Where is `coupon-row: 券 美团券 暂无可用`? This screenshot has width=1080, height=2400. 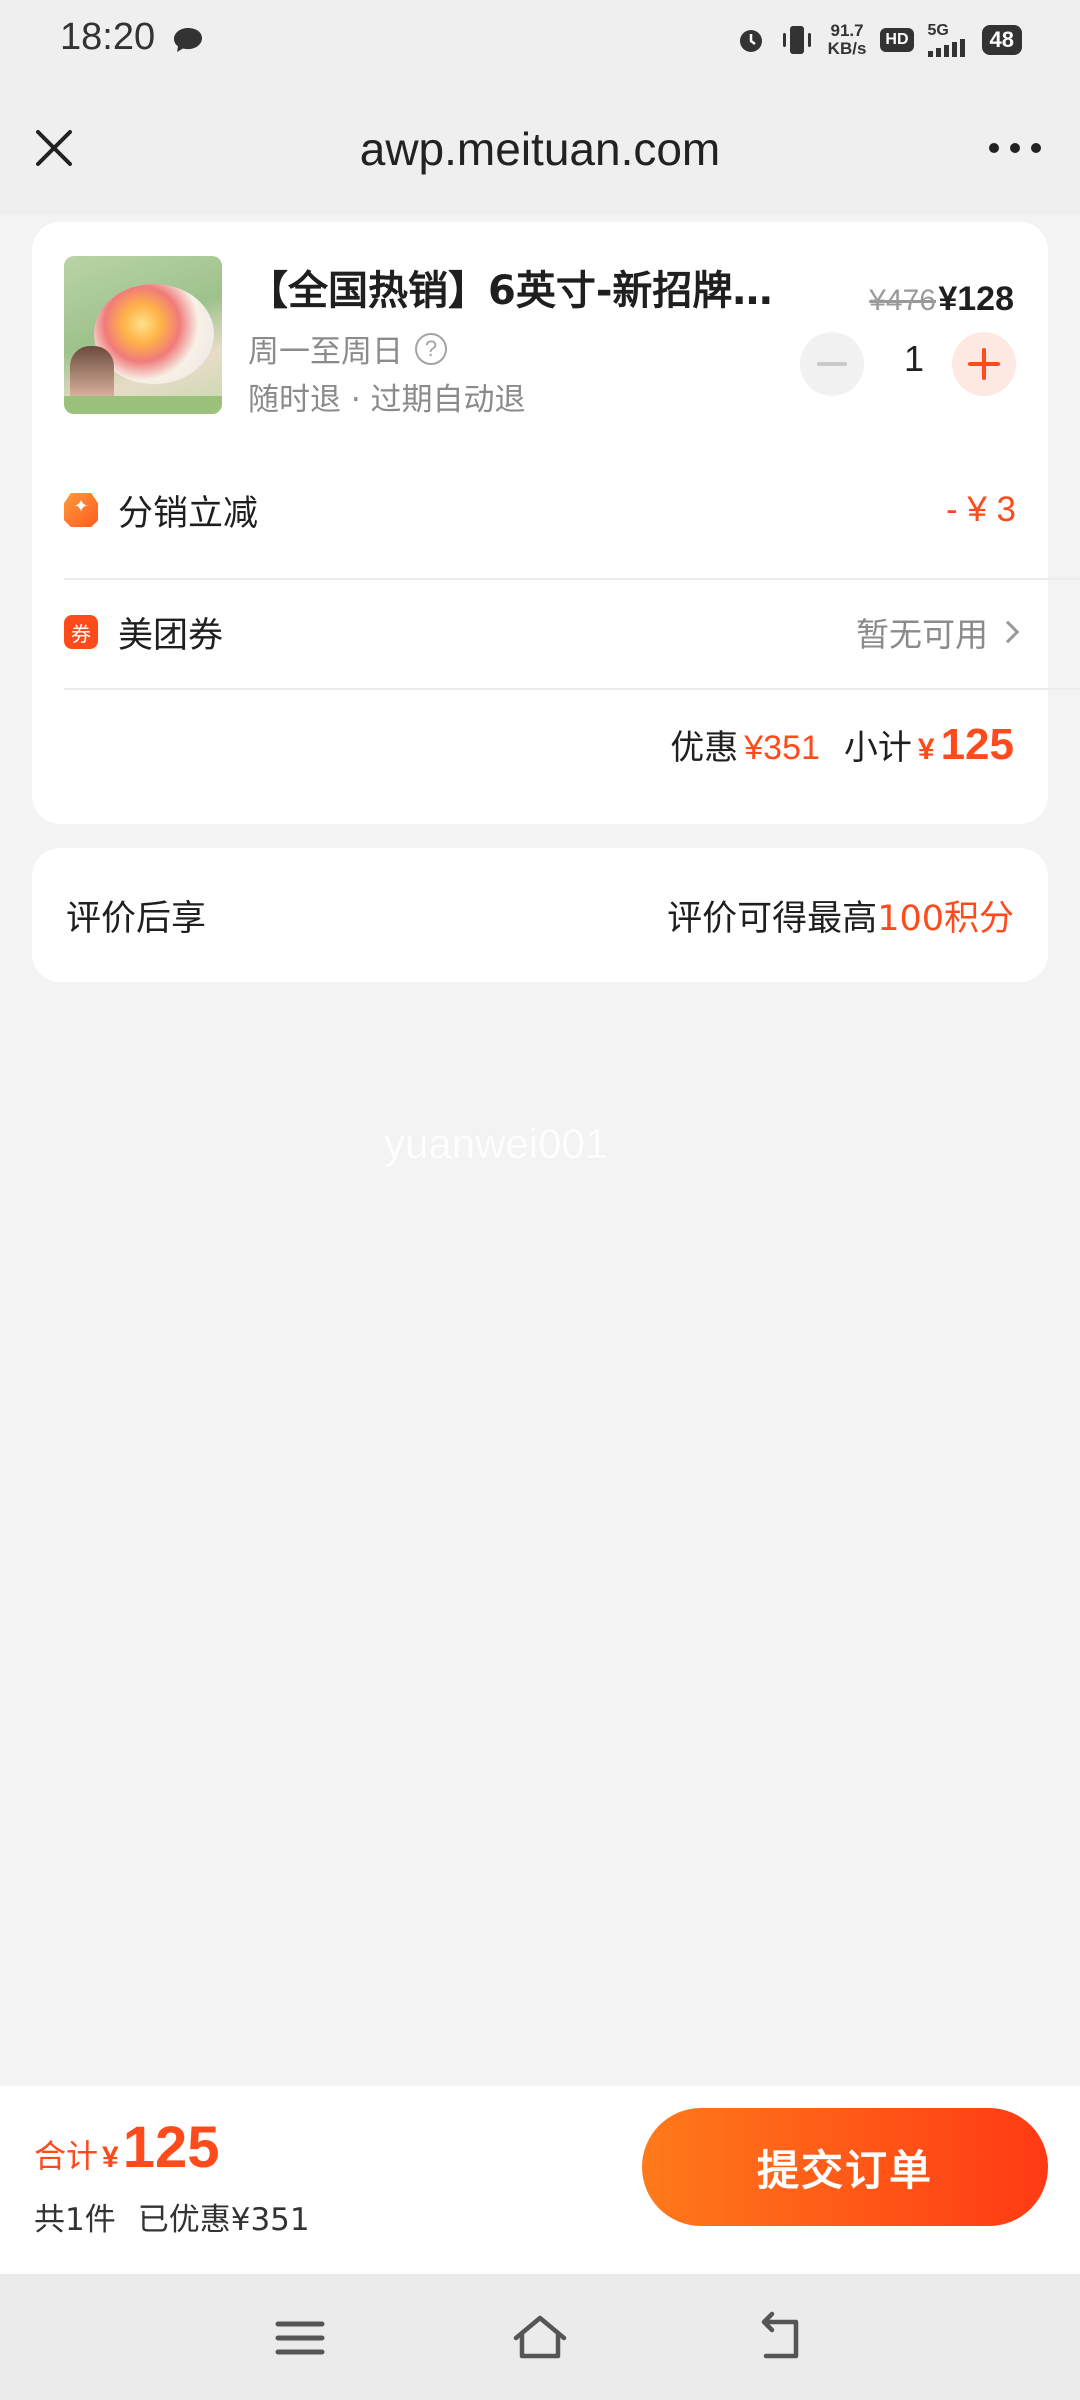
coupon-row: 券 美团券 暂无可用 is located at coordinates (542, 632).